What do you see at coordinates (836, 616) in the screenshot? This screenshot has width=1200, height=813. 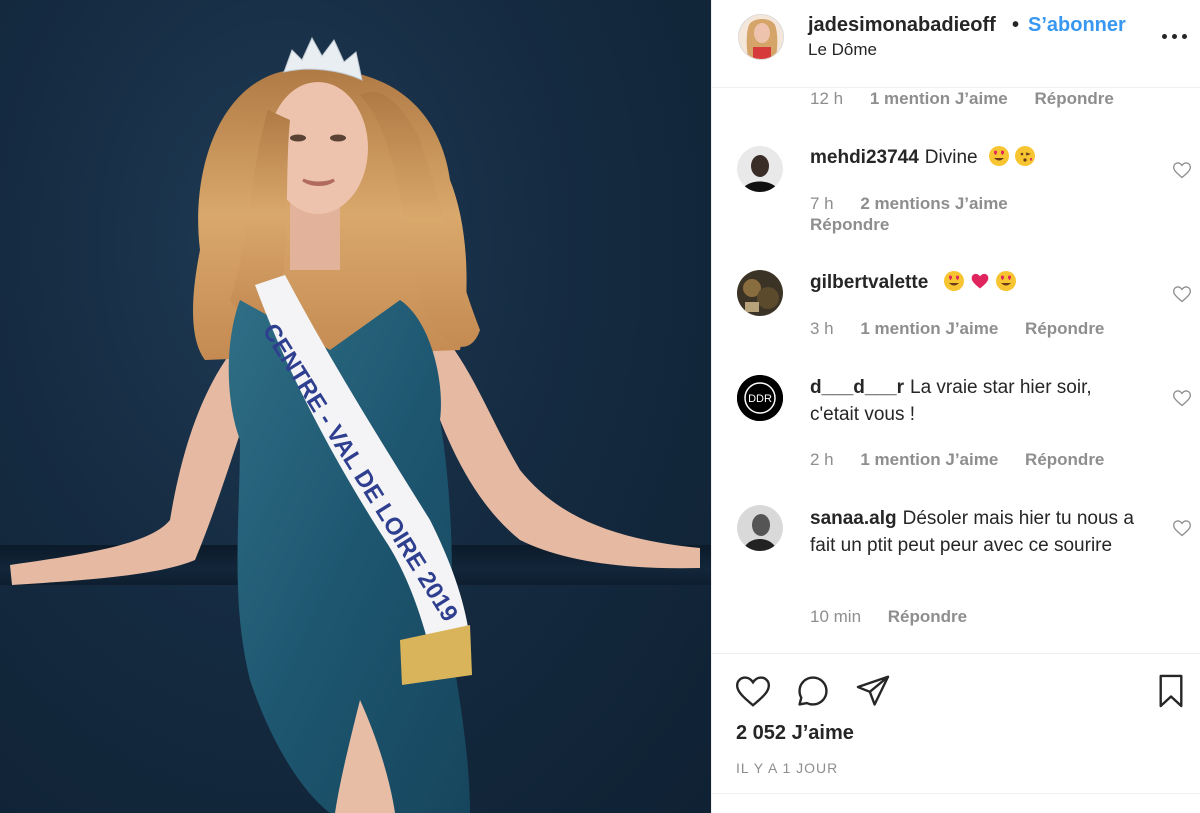 I see `comment-time: 10 min` at bounding box center [836, 616].